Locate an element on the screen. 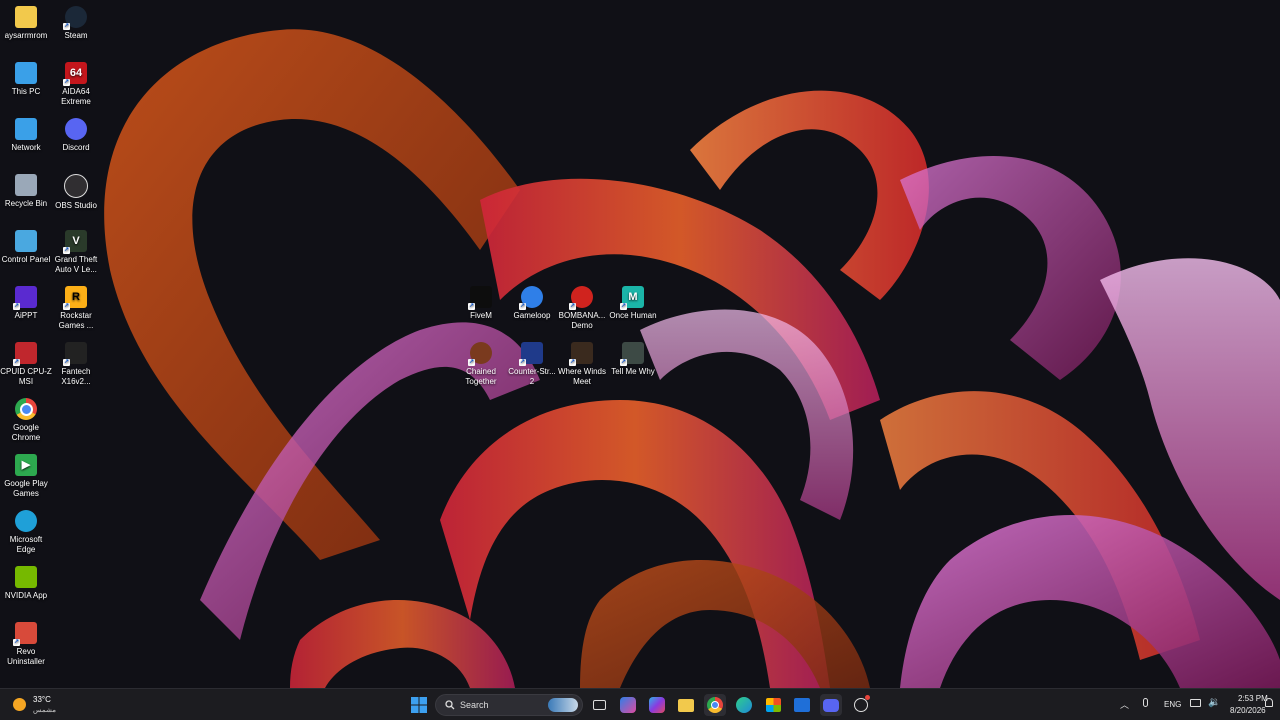 Image resolution: width=1280 pixels, height=720 pixels. desktop-icon-where-winds-meet: ↗ Where Winds Meet is located at coordinates (582, 364).